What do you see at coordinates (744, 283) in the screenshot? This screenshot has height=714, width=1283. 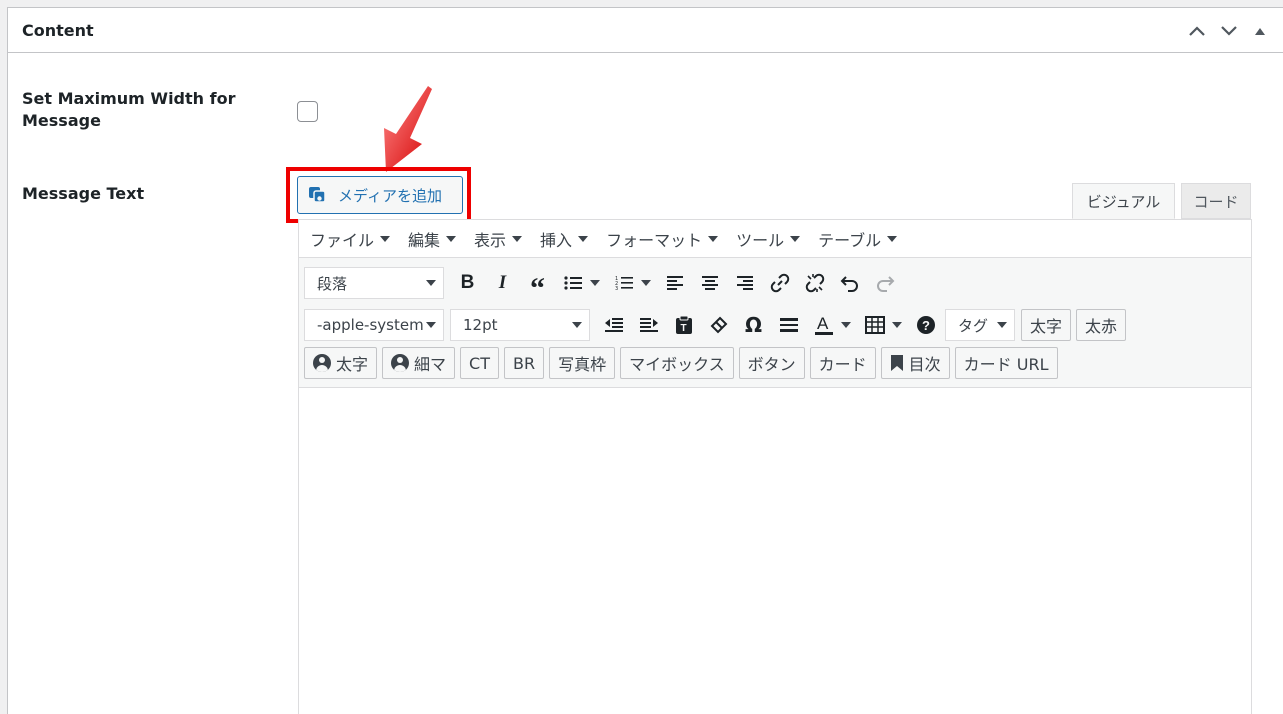 I see `align-right-icon` at bounding box center [744, 283].